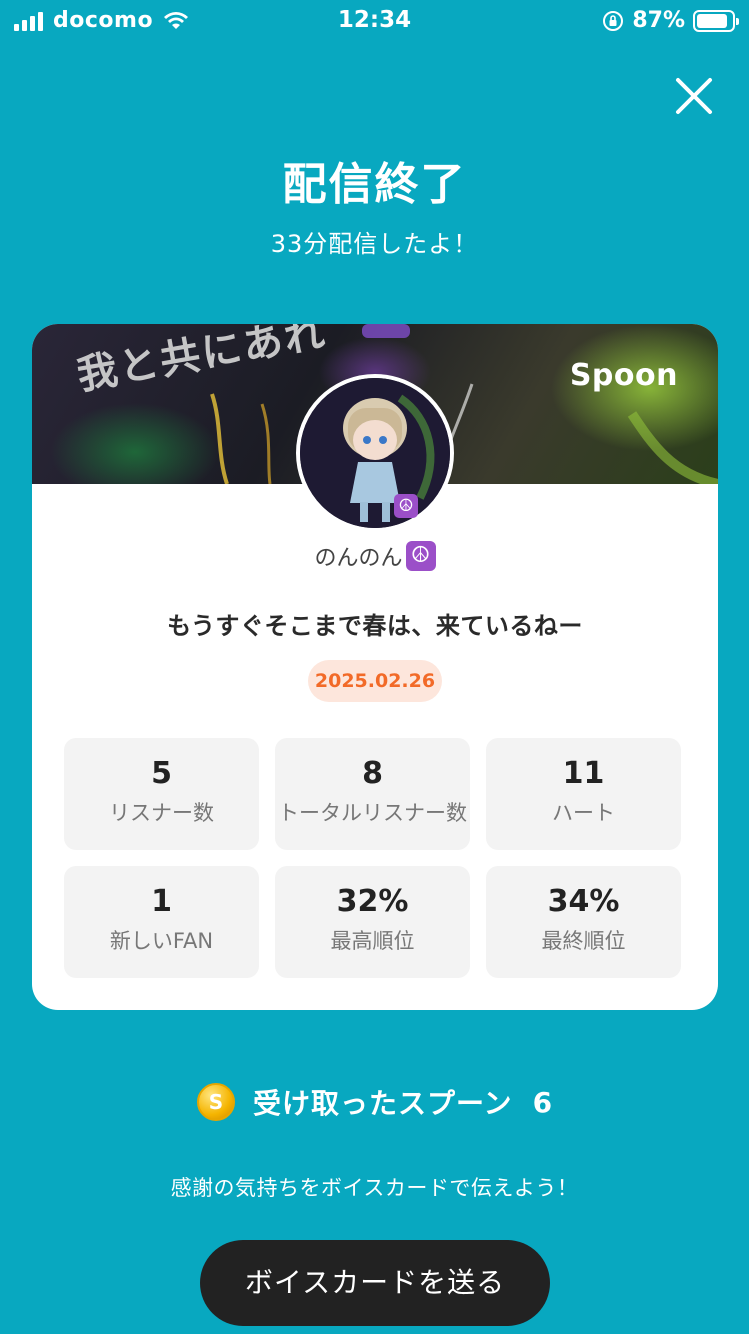 Image resolution: width=749 pixels, height=1334 pixels. I want to click on page-subtitle: 33分配信したよ！, so click(374, 244).